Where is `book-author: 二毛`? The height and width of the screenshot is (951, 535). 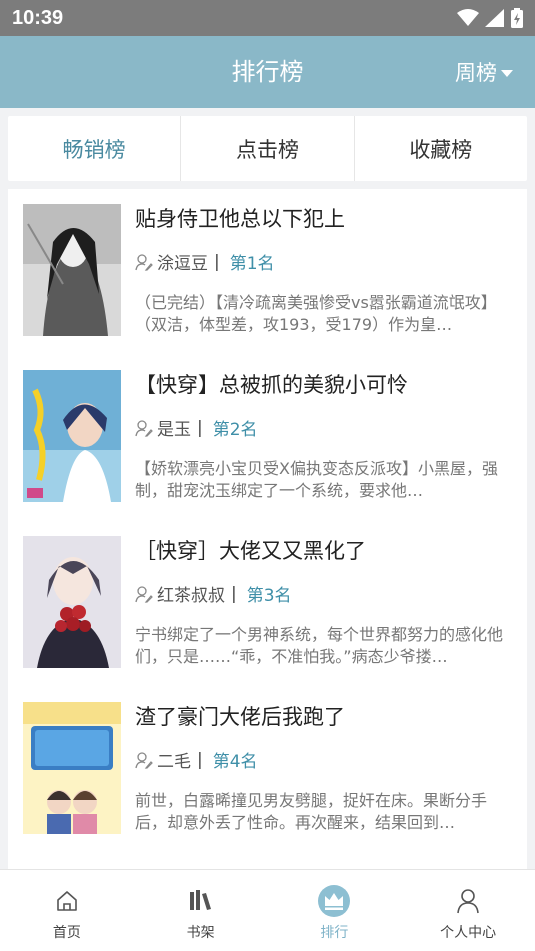
book-author: 二毛 is located at coordinates (174, 762).